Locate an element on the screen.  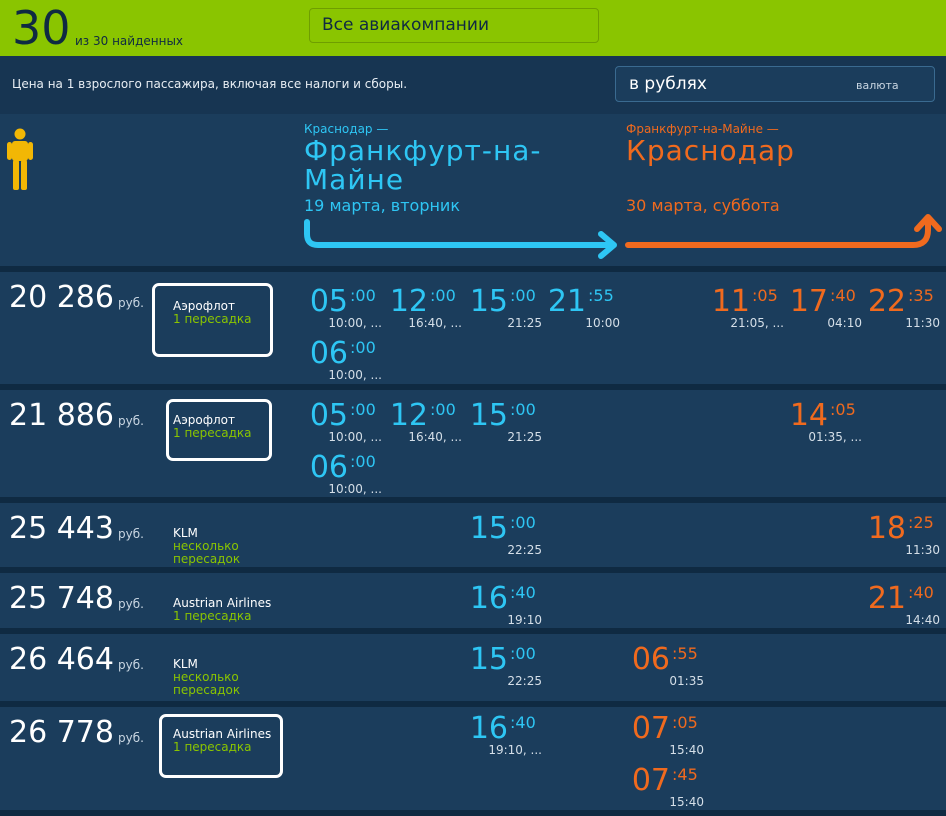
return-flight-time: 22:35 11:30 is located at coordinates (904, 308).